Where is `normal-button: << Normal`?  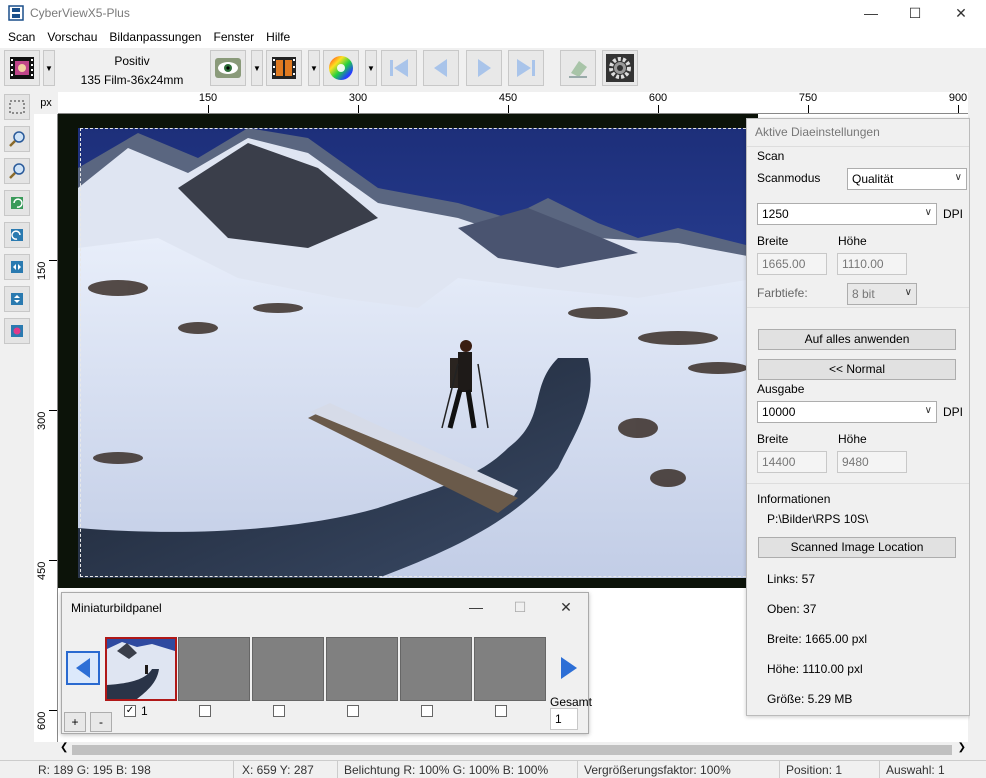 normal-button: << Normal is located at coordinates (857, 369).